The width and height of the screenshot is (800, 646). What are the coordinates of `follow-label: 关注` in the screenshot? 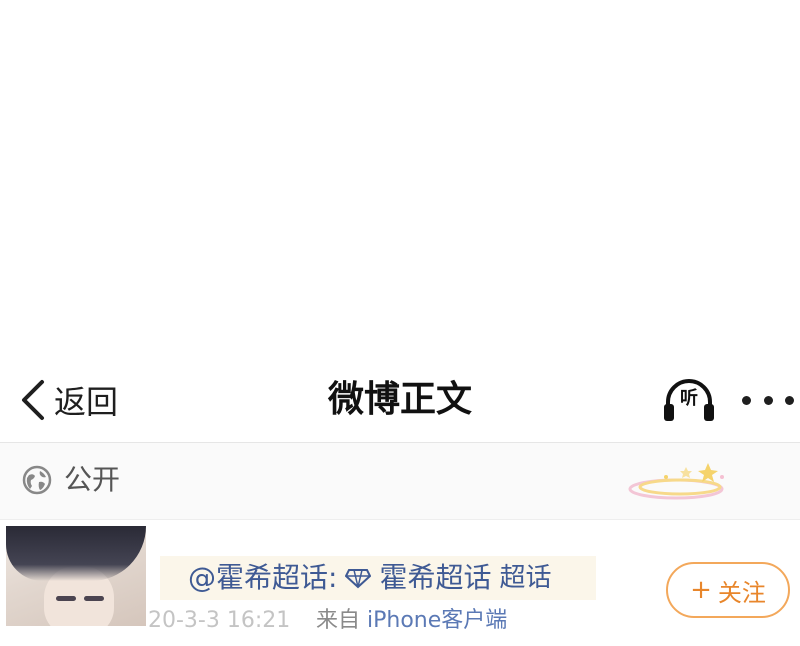 It's located at (741, 592).